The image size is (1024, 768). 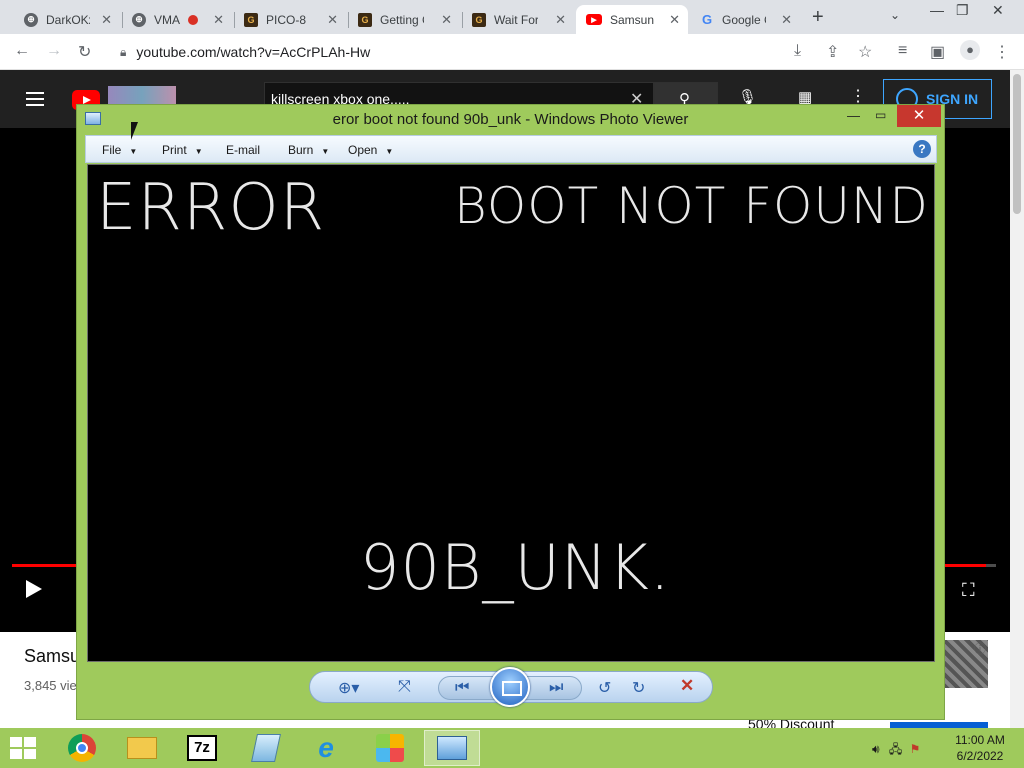 I want to click on photo-viewer-menubar: File ▼ Print ▼ E-mail Burn ▼ Open ▼ ?, so click(x=511, y=149).